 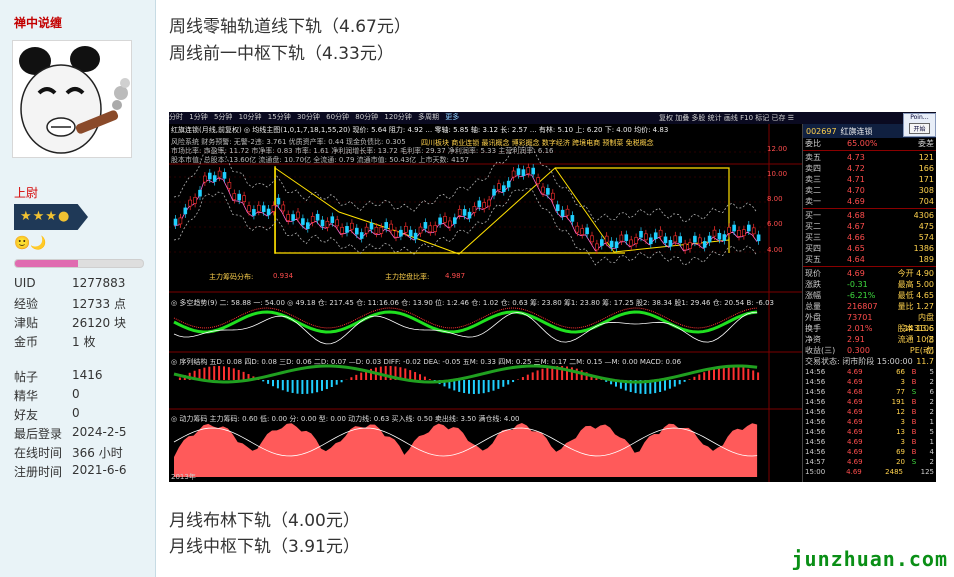 I want to click on buy-row-b: 4.65, so click(x=856, y=248).